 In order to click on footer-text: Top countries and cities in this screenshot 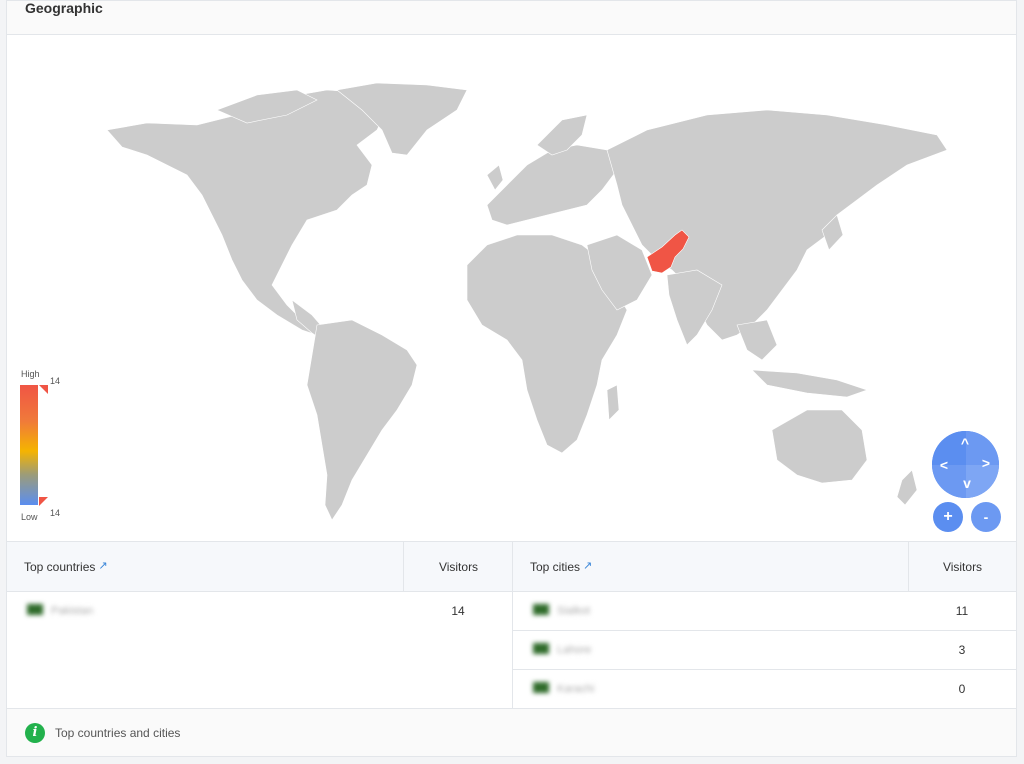, I will do `click(118, 733)`.